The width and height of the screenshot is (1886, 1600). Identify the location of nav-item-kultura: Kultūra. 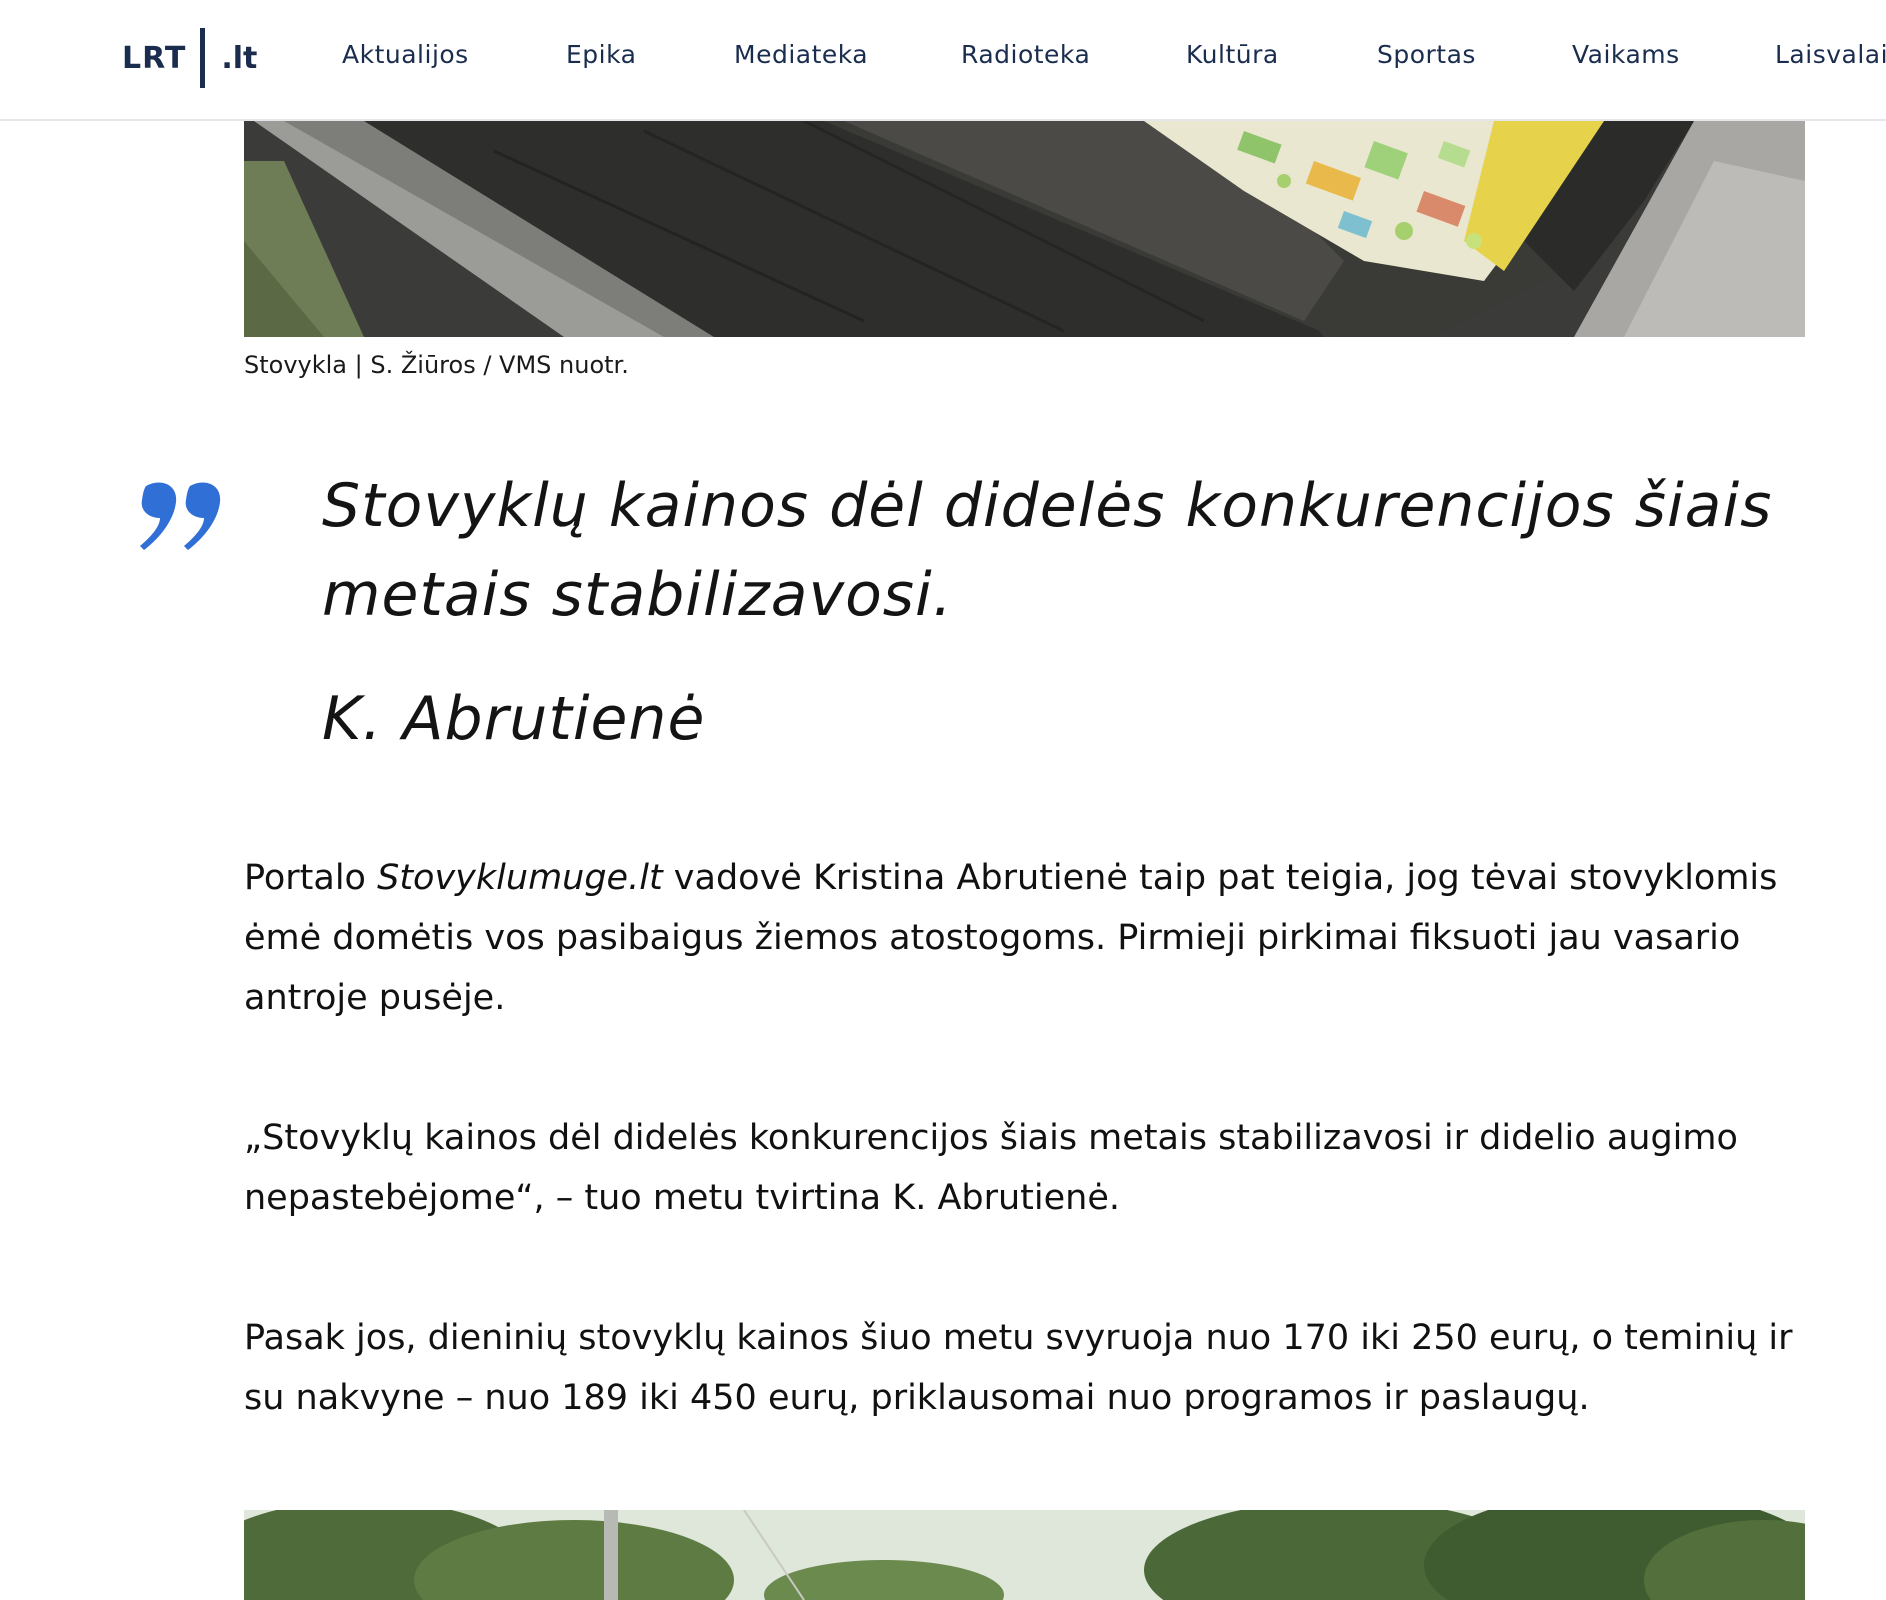
(1232, 54).